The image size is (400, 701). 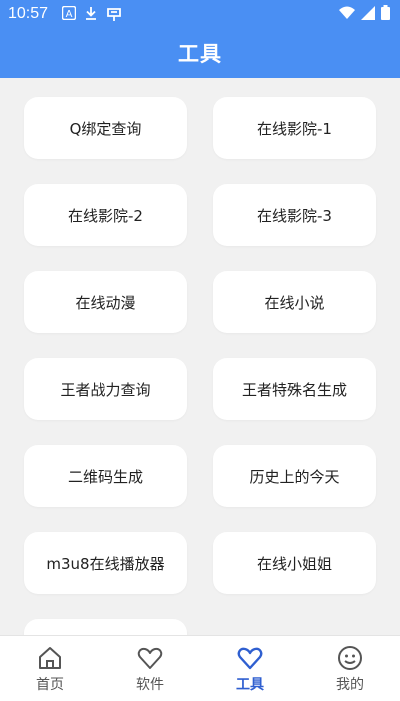 What do you see at coordinates (91, 13) in the screenshot?
I see `download-icon` at bounding box center [91, 13].